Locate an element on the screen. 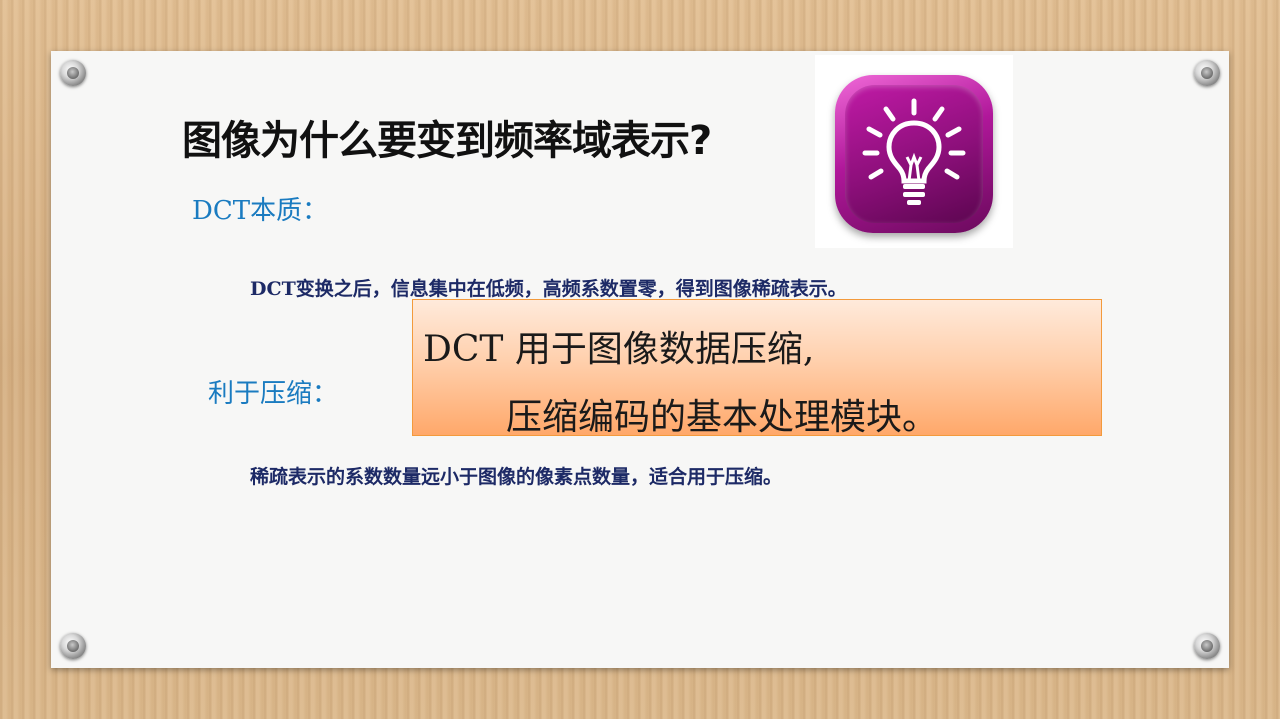  lightbulb-icon is located at coordinates (914, 151).